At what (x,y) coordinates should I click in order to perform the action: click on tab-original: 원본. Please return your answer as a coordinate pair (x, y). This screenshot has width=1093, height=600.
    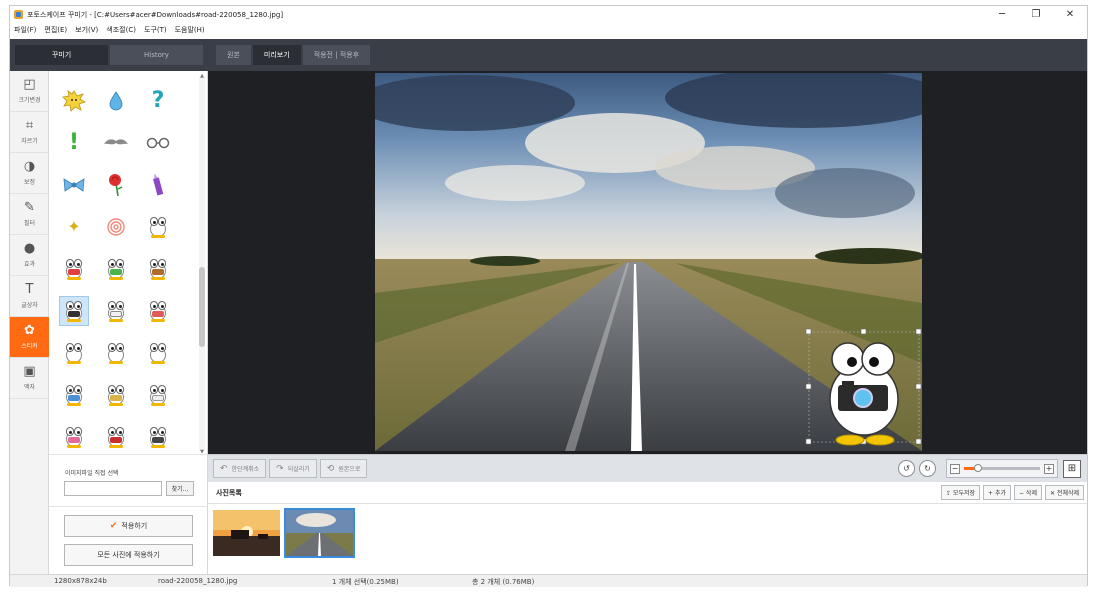
    Looking at the image, I should click on (233, 55).